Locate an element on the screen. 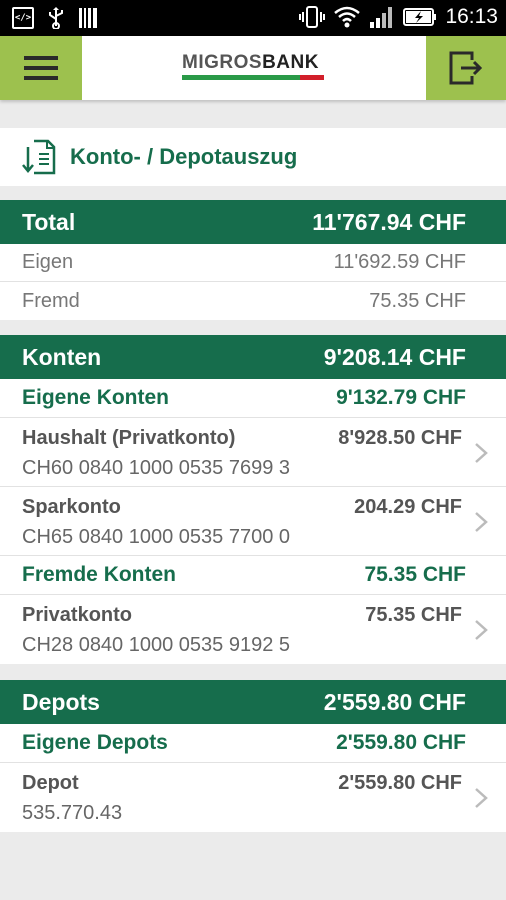  konten-label: Konten is located at coordinates (62, 356).